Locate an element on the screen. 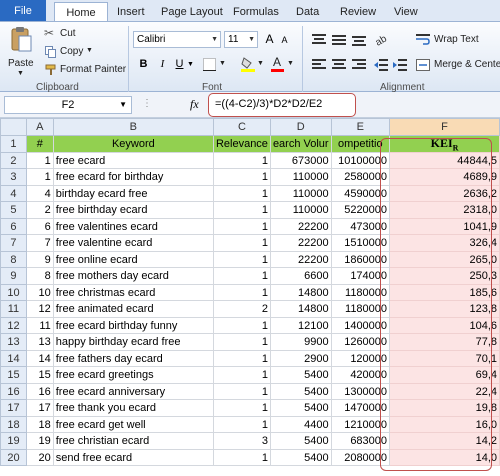 Image resolution: width=500 pixels, height=476 pixels. header-cell-number: # is located at coordinates (39, 143).